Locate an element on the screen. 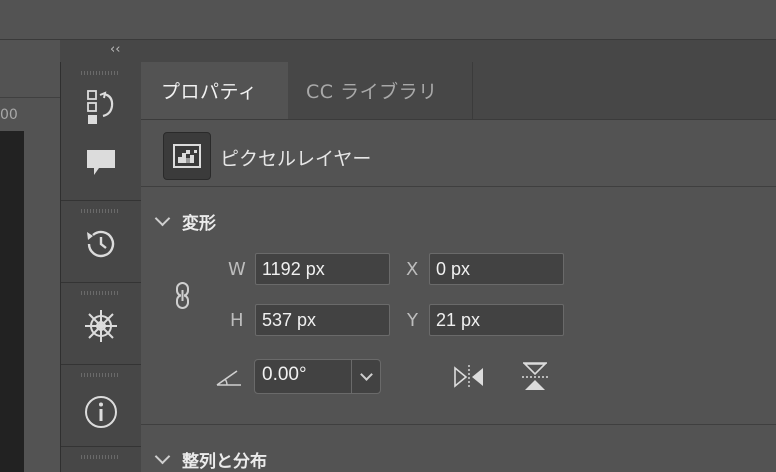 This screenshot has height=472, width=776. angle-icon is located at coordinates (229, 379).